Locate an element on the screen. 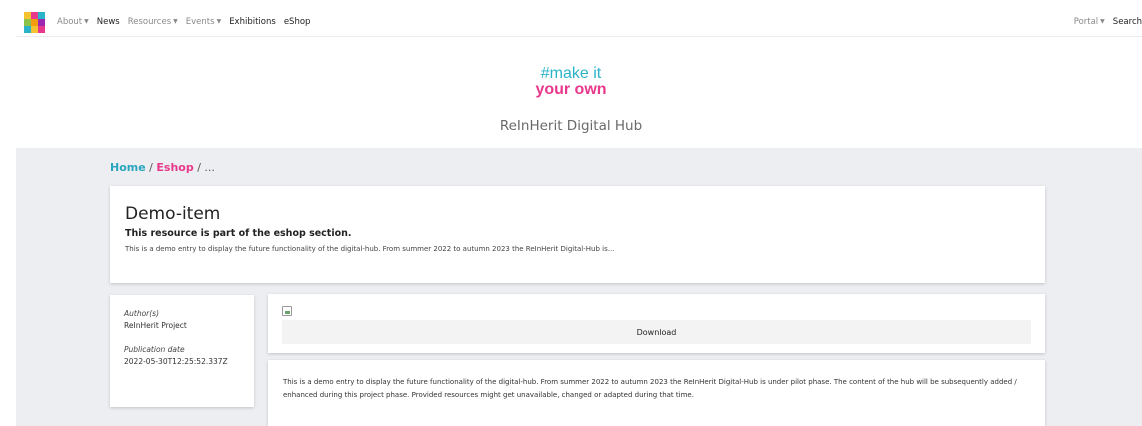  publication-date-value: 2022-05-30T12:25:52.337Z is located at coordinates (176, 361).